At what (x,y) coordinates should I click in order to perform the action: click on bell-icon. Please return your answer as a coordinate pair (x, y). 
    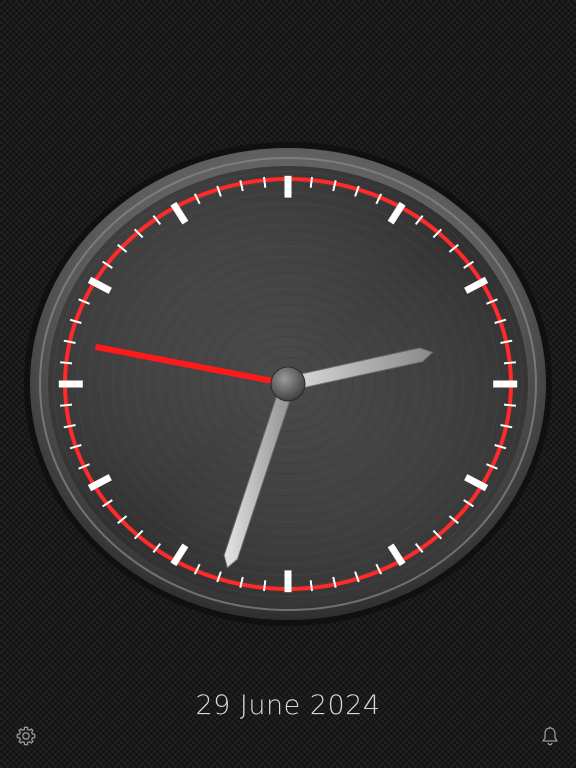
    Looking at the image, I should click on (550, 736).